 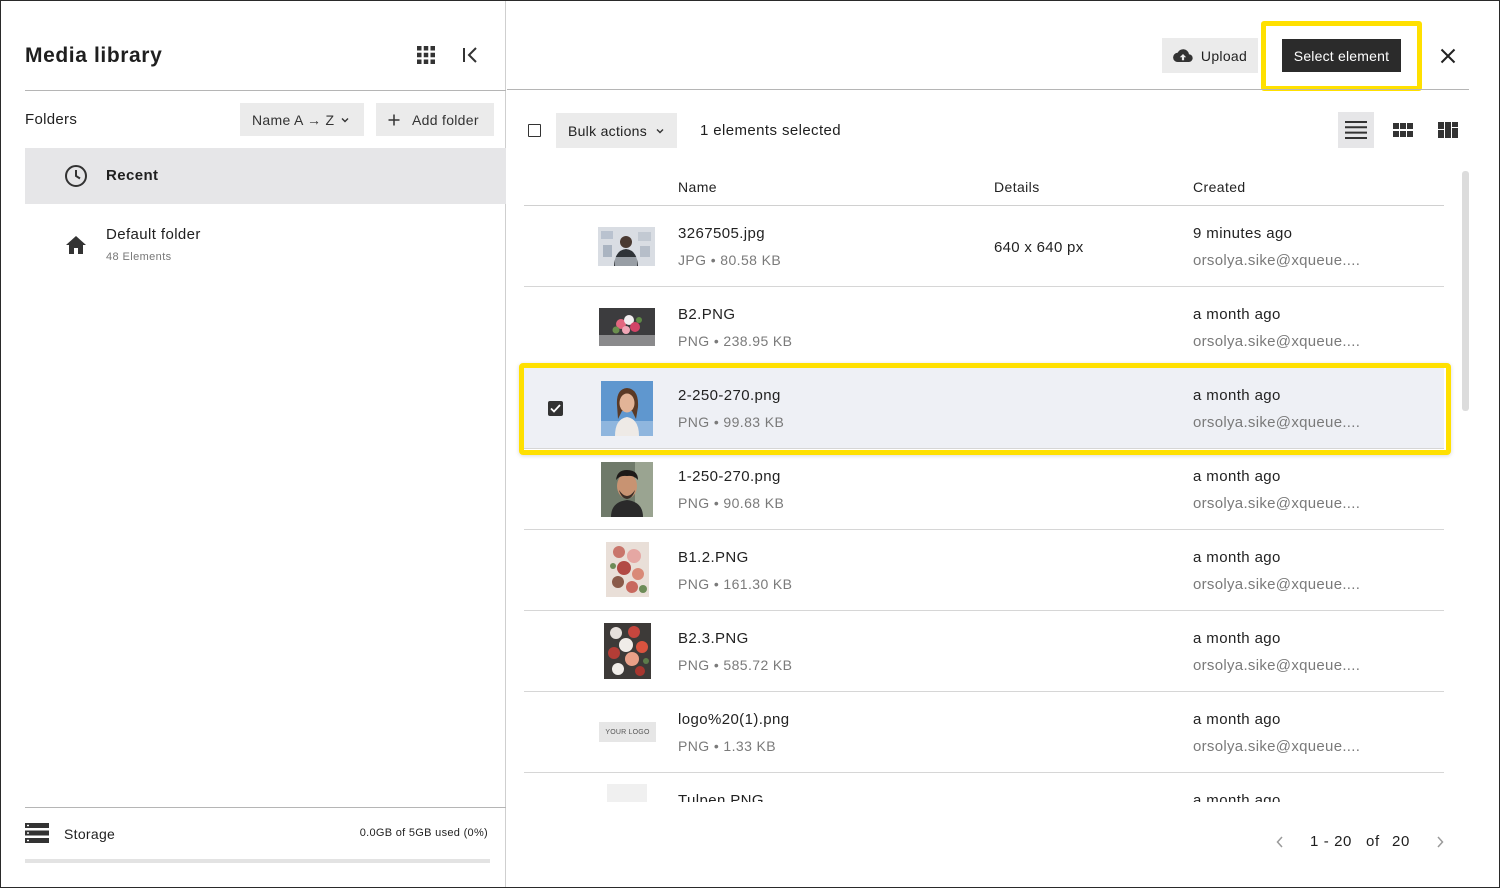 I want to click on upload-button: Upload, so click(x=1210, y=55).